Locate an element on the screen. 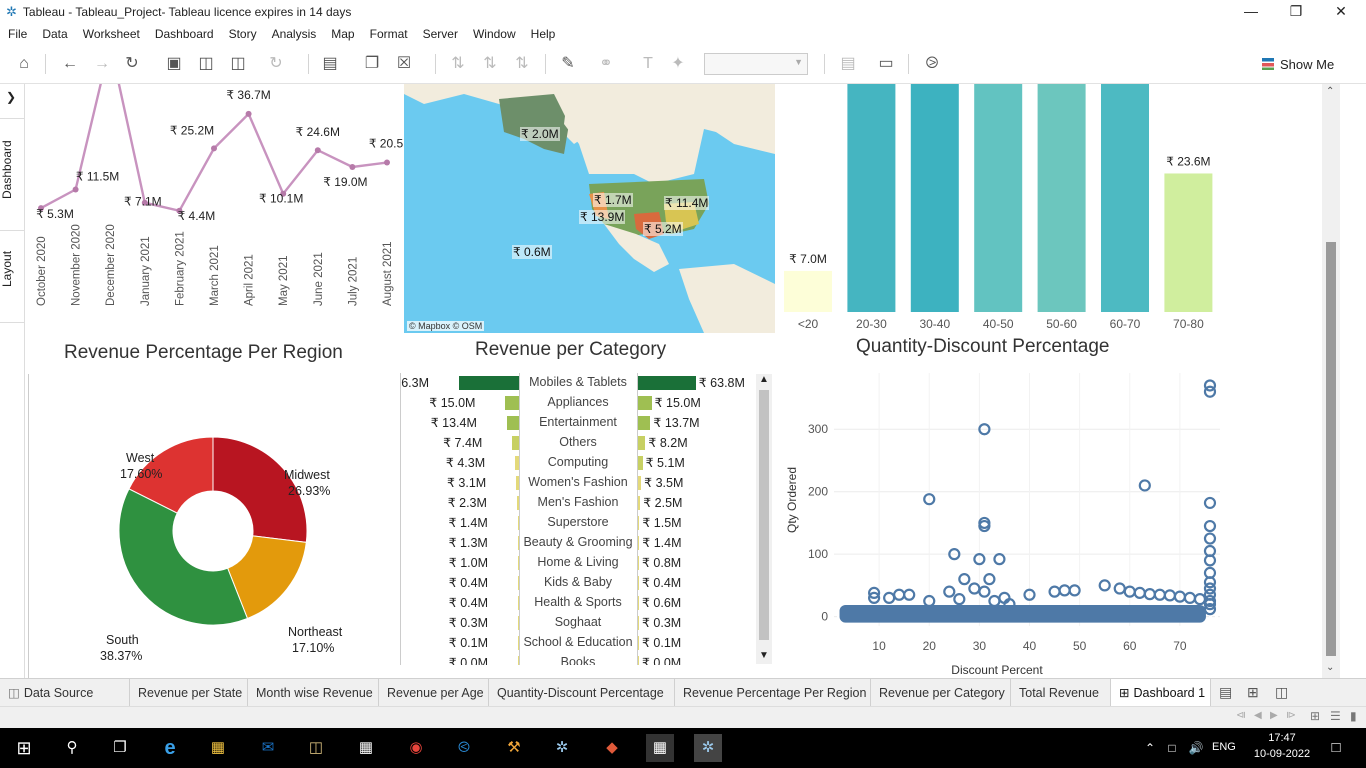  month-tick-label: December 2020 is located at coordinates (111, 265).